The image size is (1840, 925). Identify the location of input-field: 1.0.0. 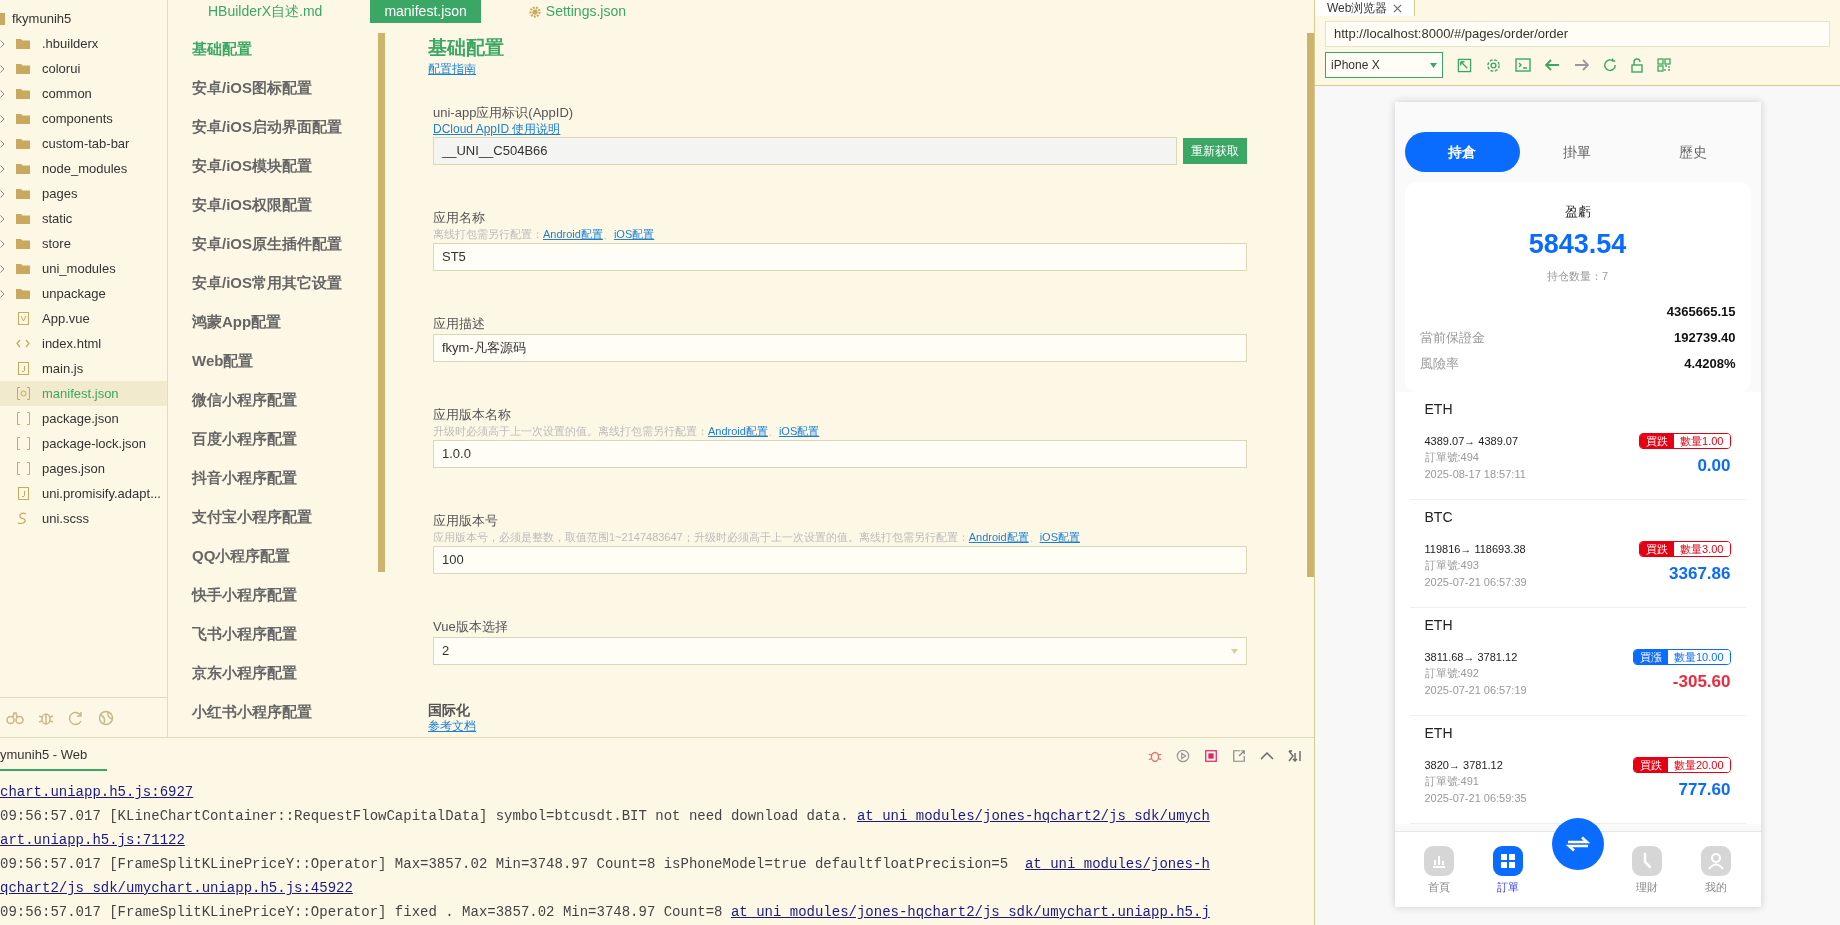
(840, 454).